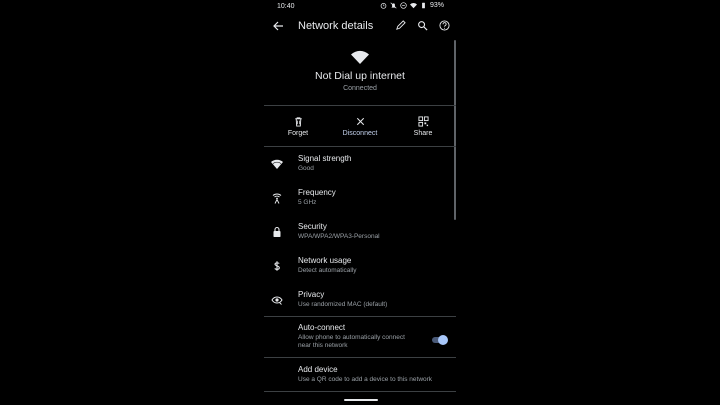 The image size is (720, 405). I want to click on share-label: Share, so click(423, 133).